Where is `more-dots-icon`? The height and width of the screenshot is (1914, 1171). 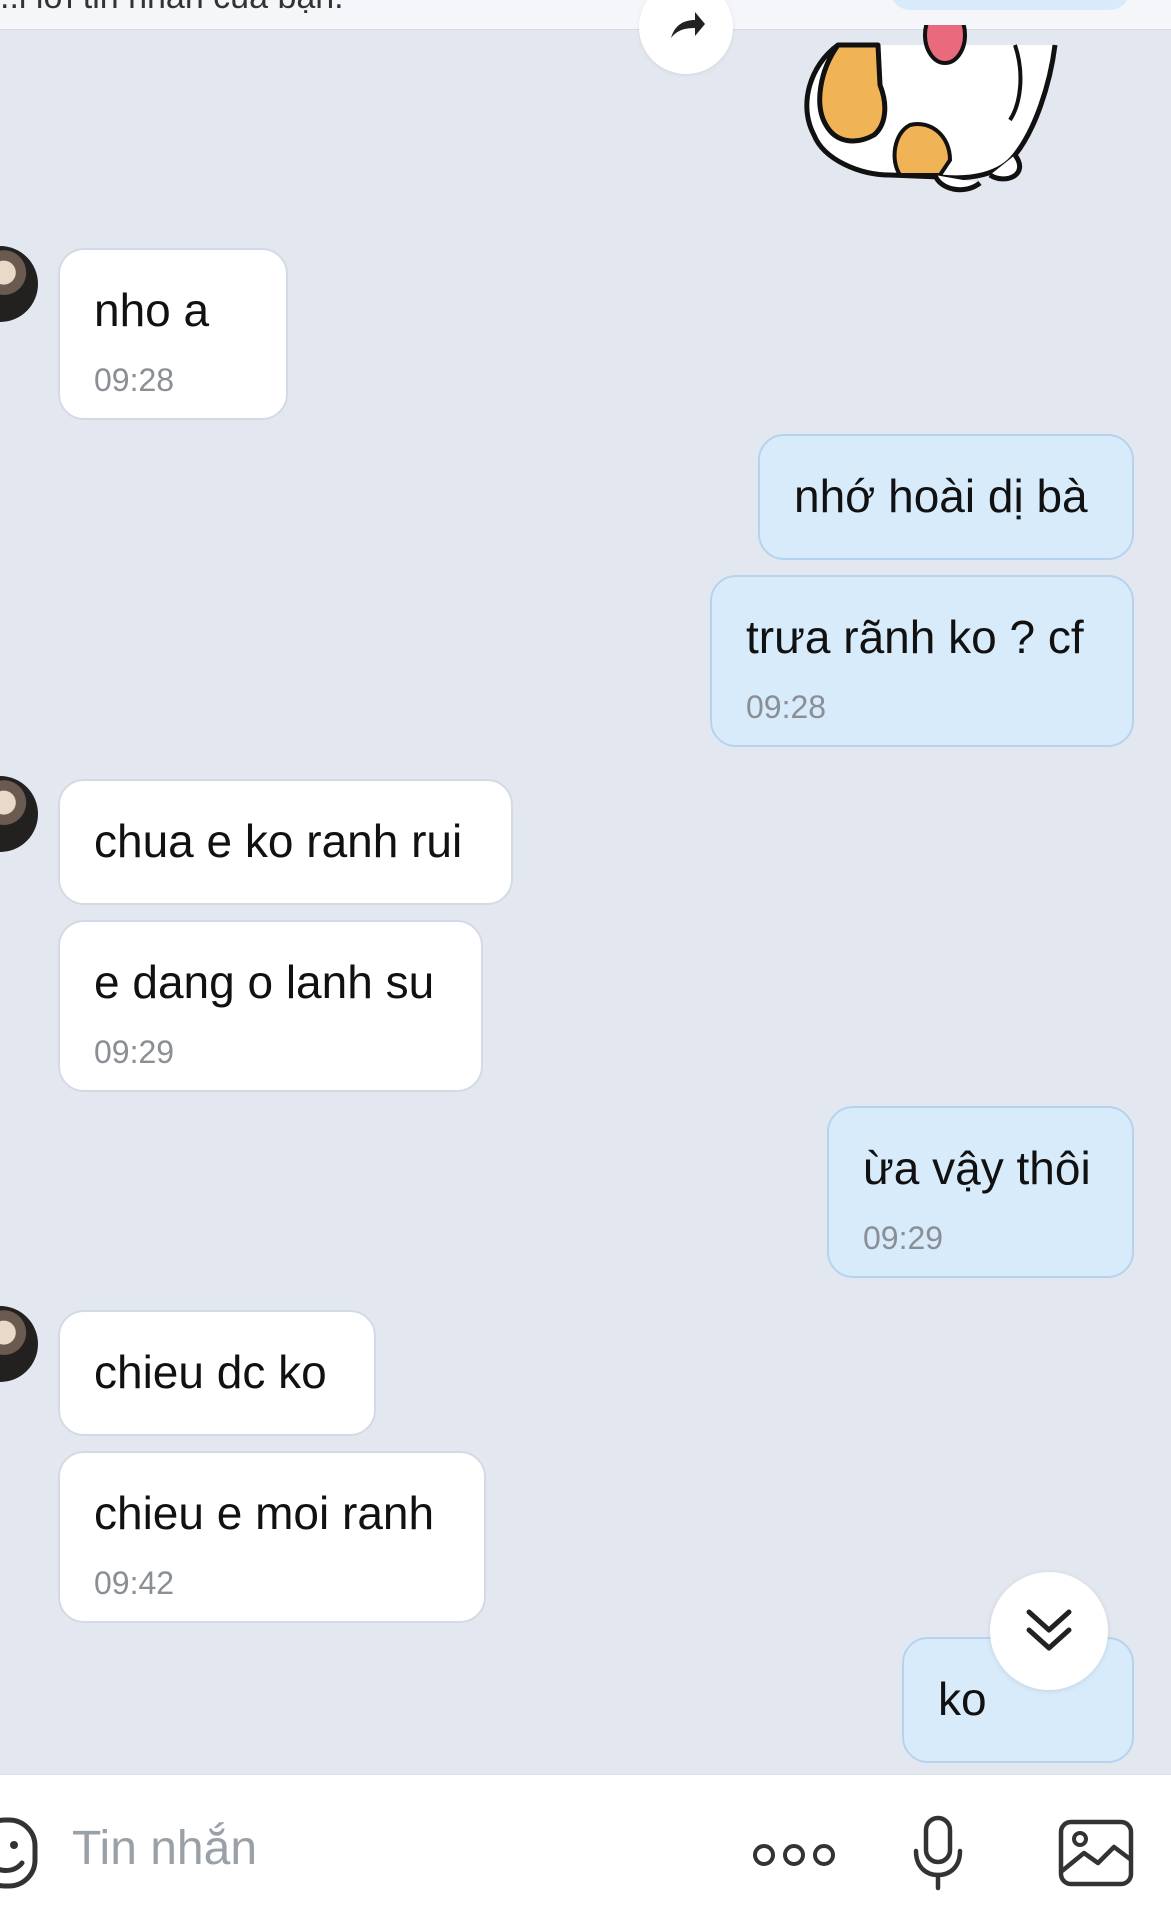 more-dots-icon is located at coordinates (794, 1855).